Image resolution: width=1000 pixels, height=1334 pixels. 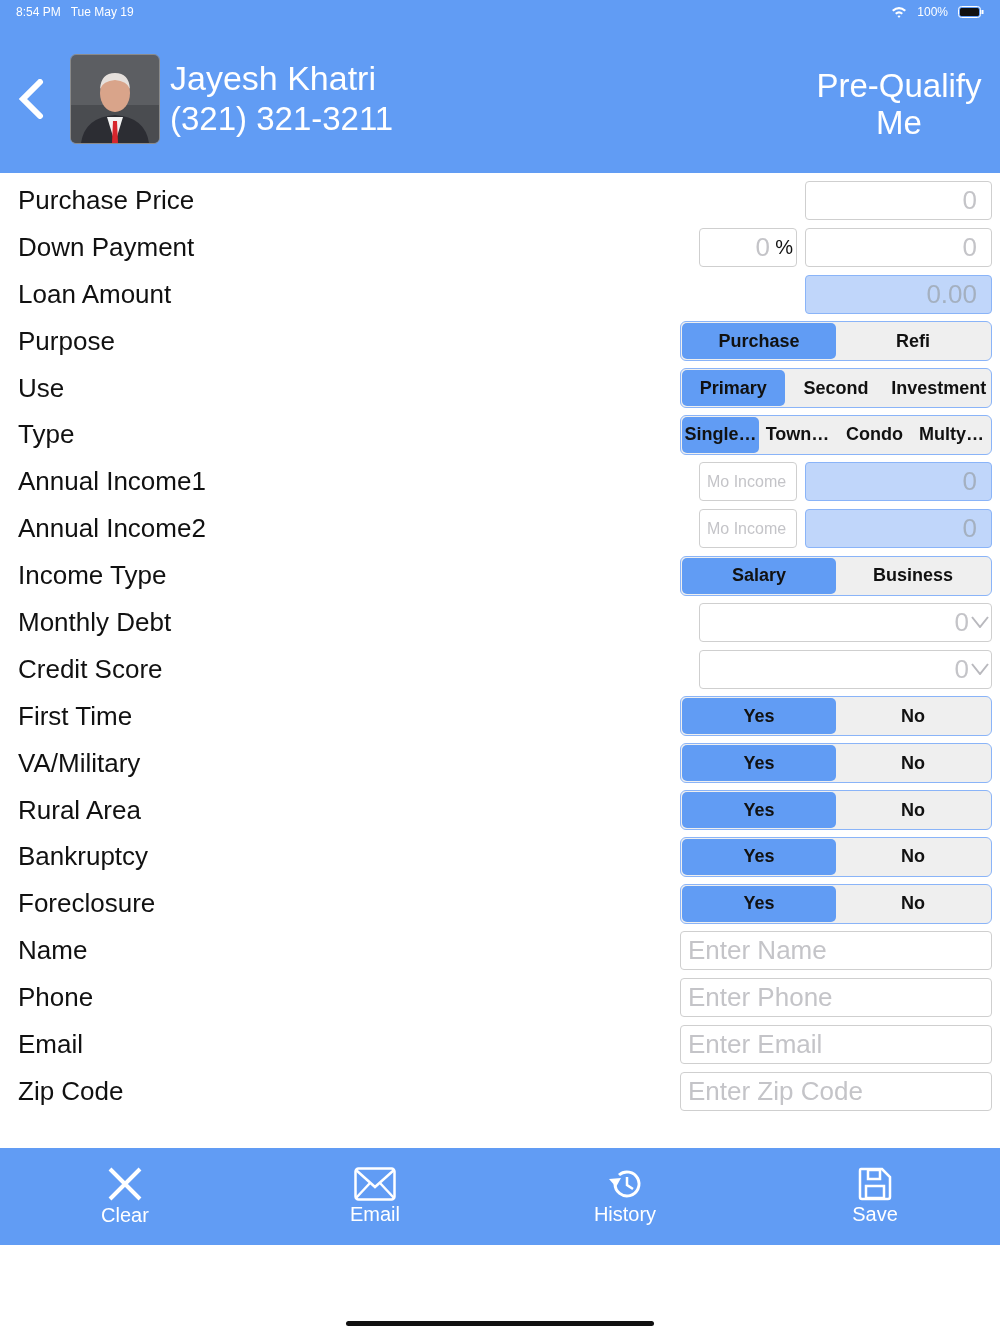 What do you see at coordinates (913, 575) in the screenshot?
I see `segment-option: Business` at bounding box center [913, 575].